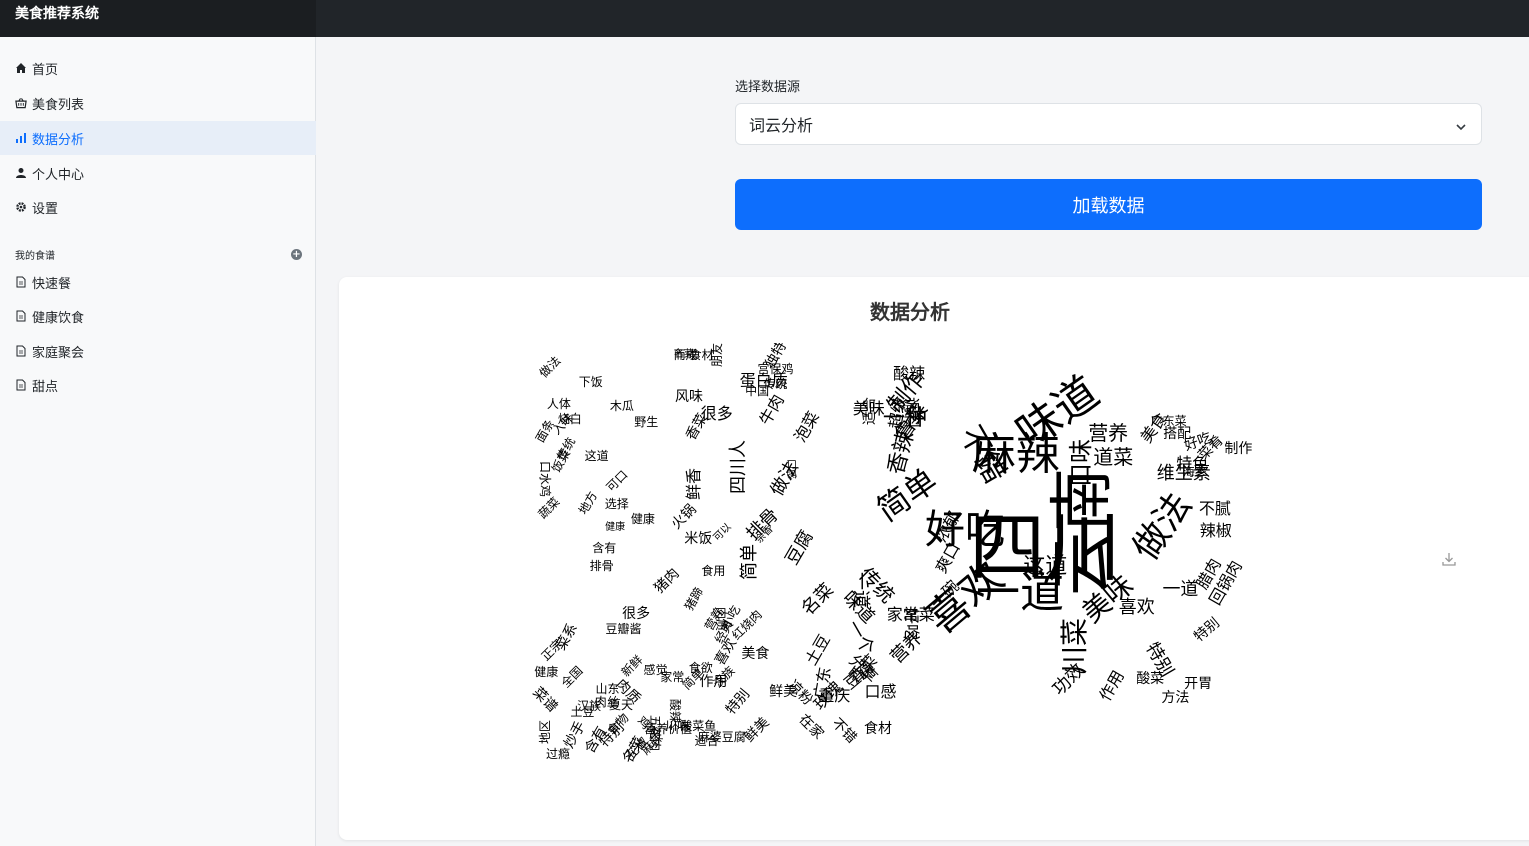  What do you see at coordinates (545, 732) in the screenshot?
I see `word-cloud-word: 地区` at bounding box center [545, 732].